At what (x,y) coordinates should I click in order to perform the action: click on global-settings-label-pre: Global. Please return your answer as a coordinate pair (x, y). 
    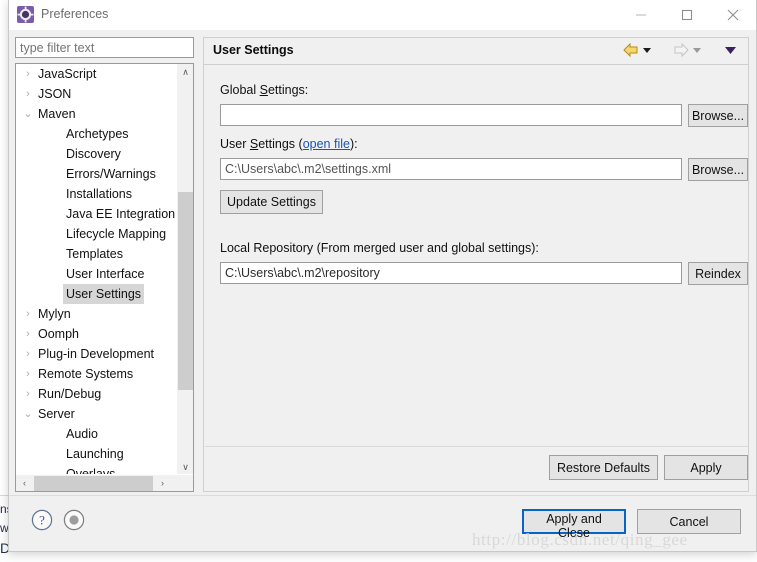
    Looking at the image, I should click on (240, 90).